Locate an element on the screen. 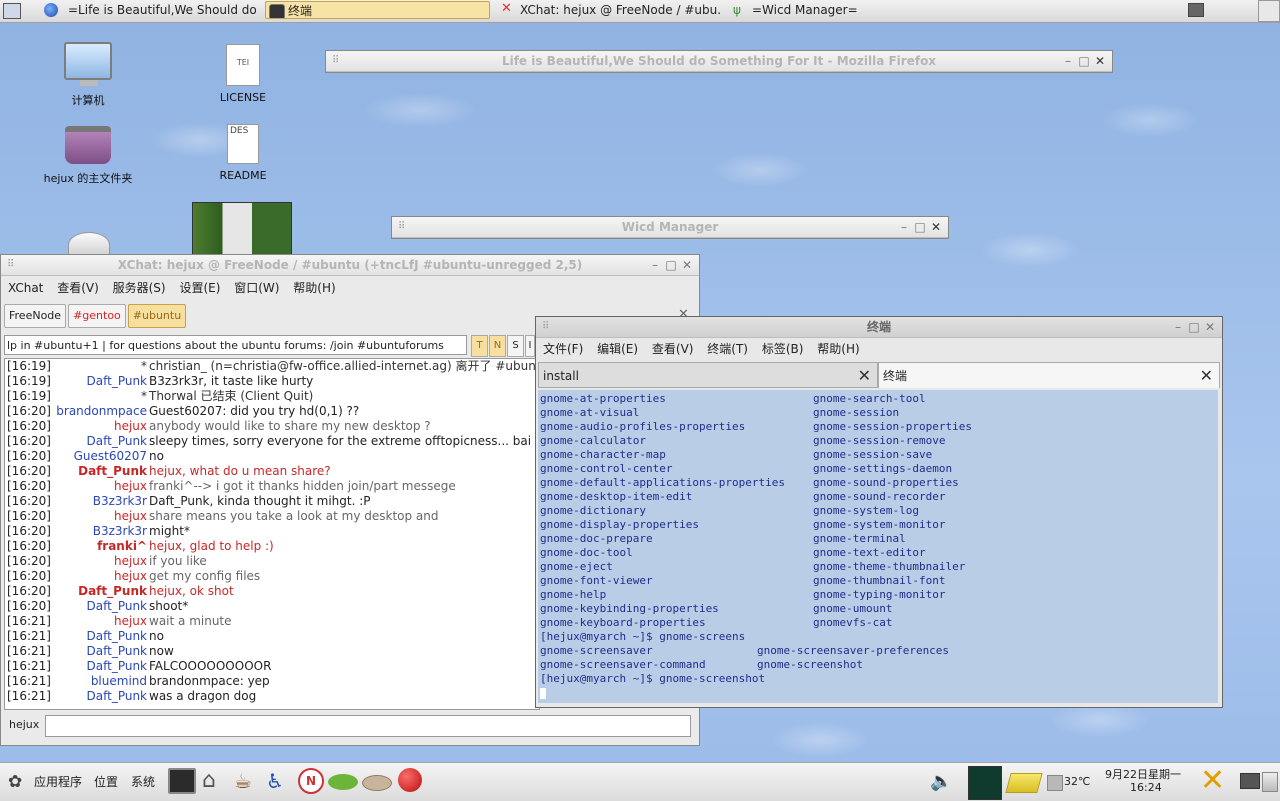 The width and height of the screenshot is (1280, 801). trash-icon is located at coordinates (1270, 782).